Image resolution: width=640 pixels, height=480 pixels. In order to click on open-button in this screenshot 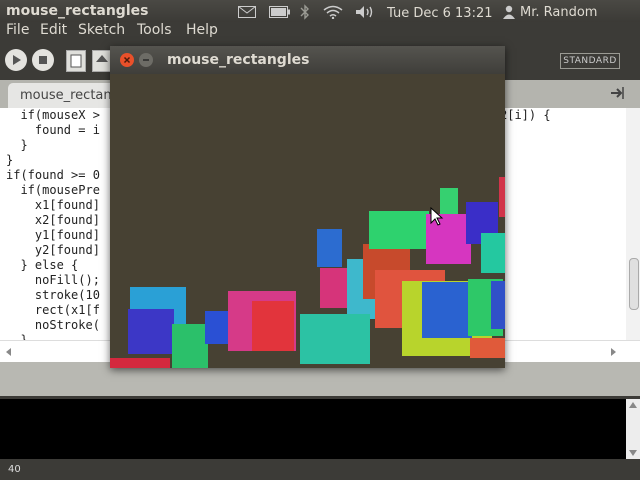, I will do `click(102, 61)`.